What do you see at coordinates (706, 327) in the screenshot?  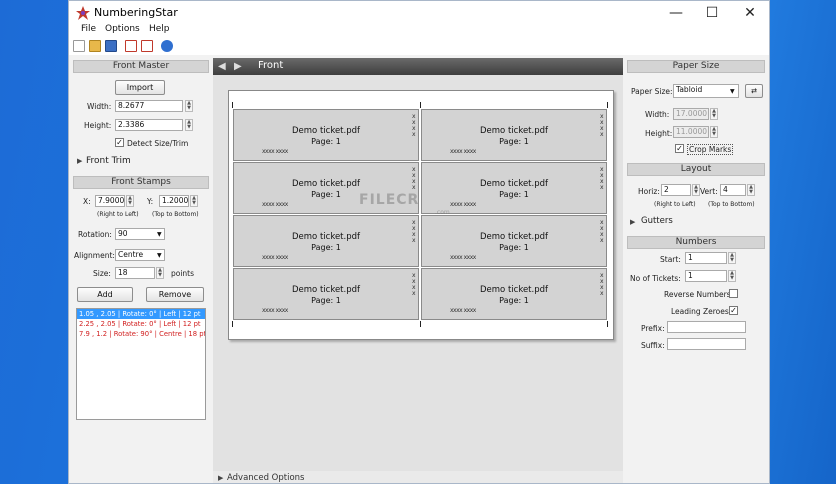 I see `prefix-field` at bounding box center [706, 327].